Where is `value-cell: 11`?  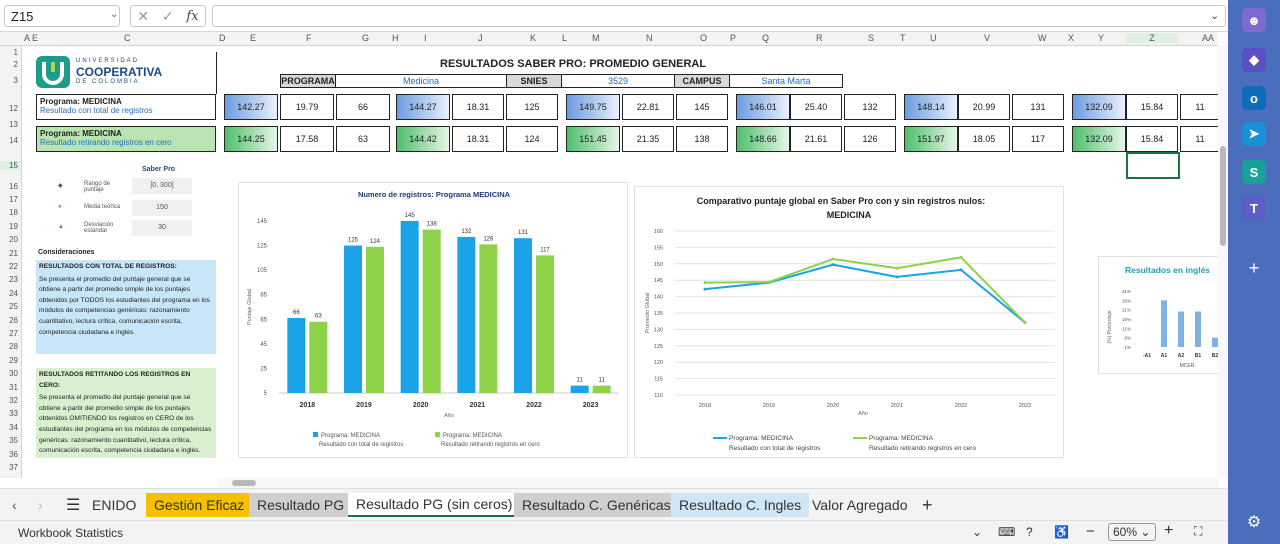 value-cell: 11 is located at coordinates (1199, 139).